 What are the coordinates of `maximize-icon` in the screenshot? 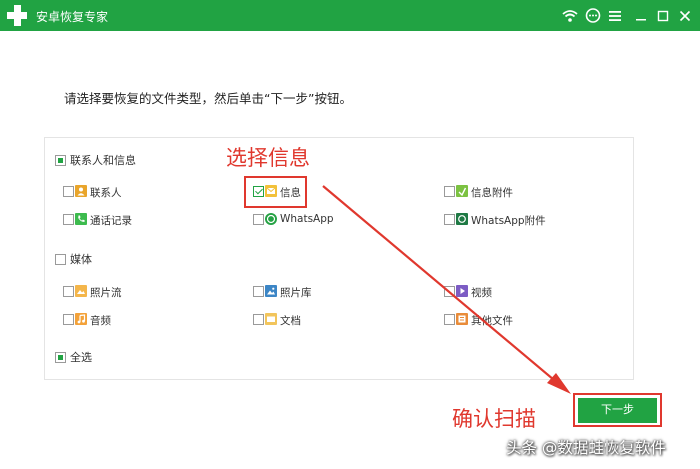 It's located at (663, 16).